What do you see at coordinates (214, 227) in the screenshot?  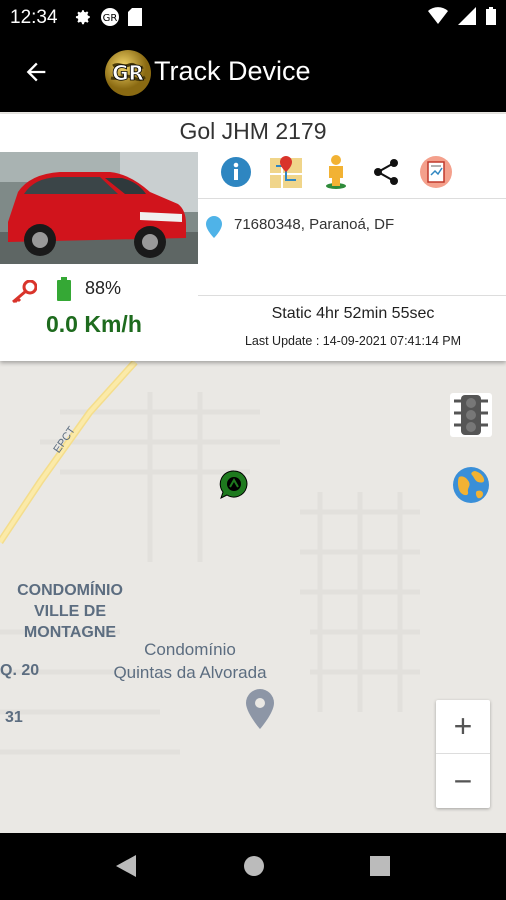 I see `location-pin-icon` at bounding box center [214, 227].